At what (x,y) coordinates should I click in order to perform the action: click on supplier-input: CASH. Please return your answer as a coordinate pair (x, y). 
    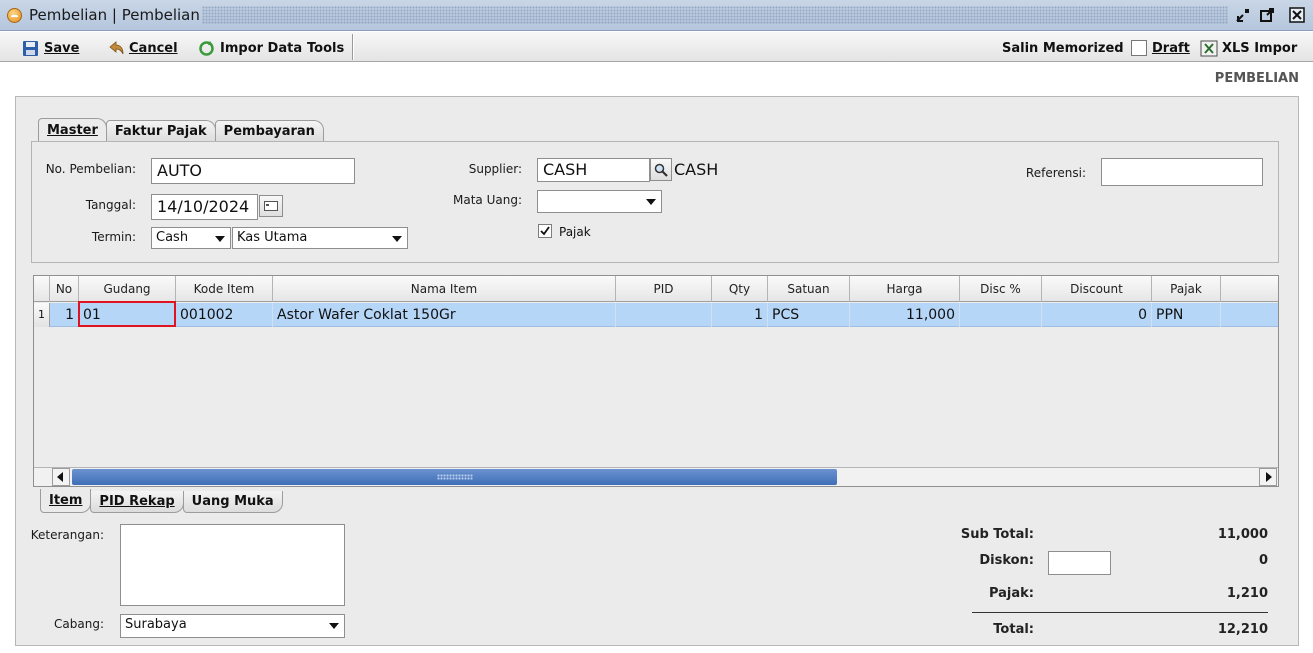
    Looking at the image, I should click on (593, 170).